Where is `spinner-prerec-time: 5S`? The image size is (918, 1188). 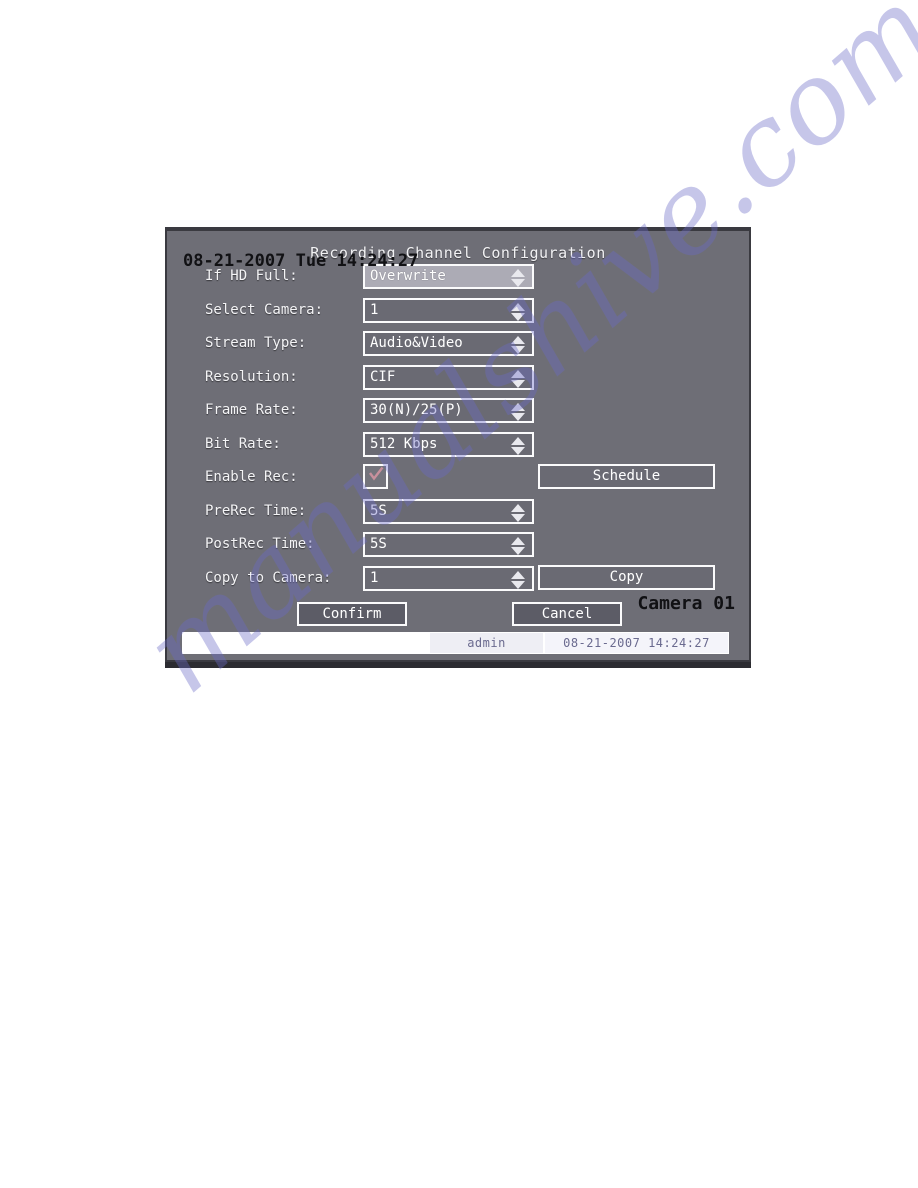
spinner-prerec-time: 5S is located at coordinates (448, 511).